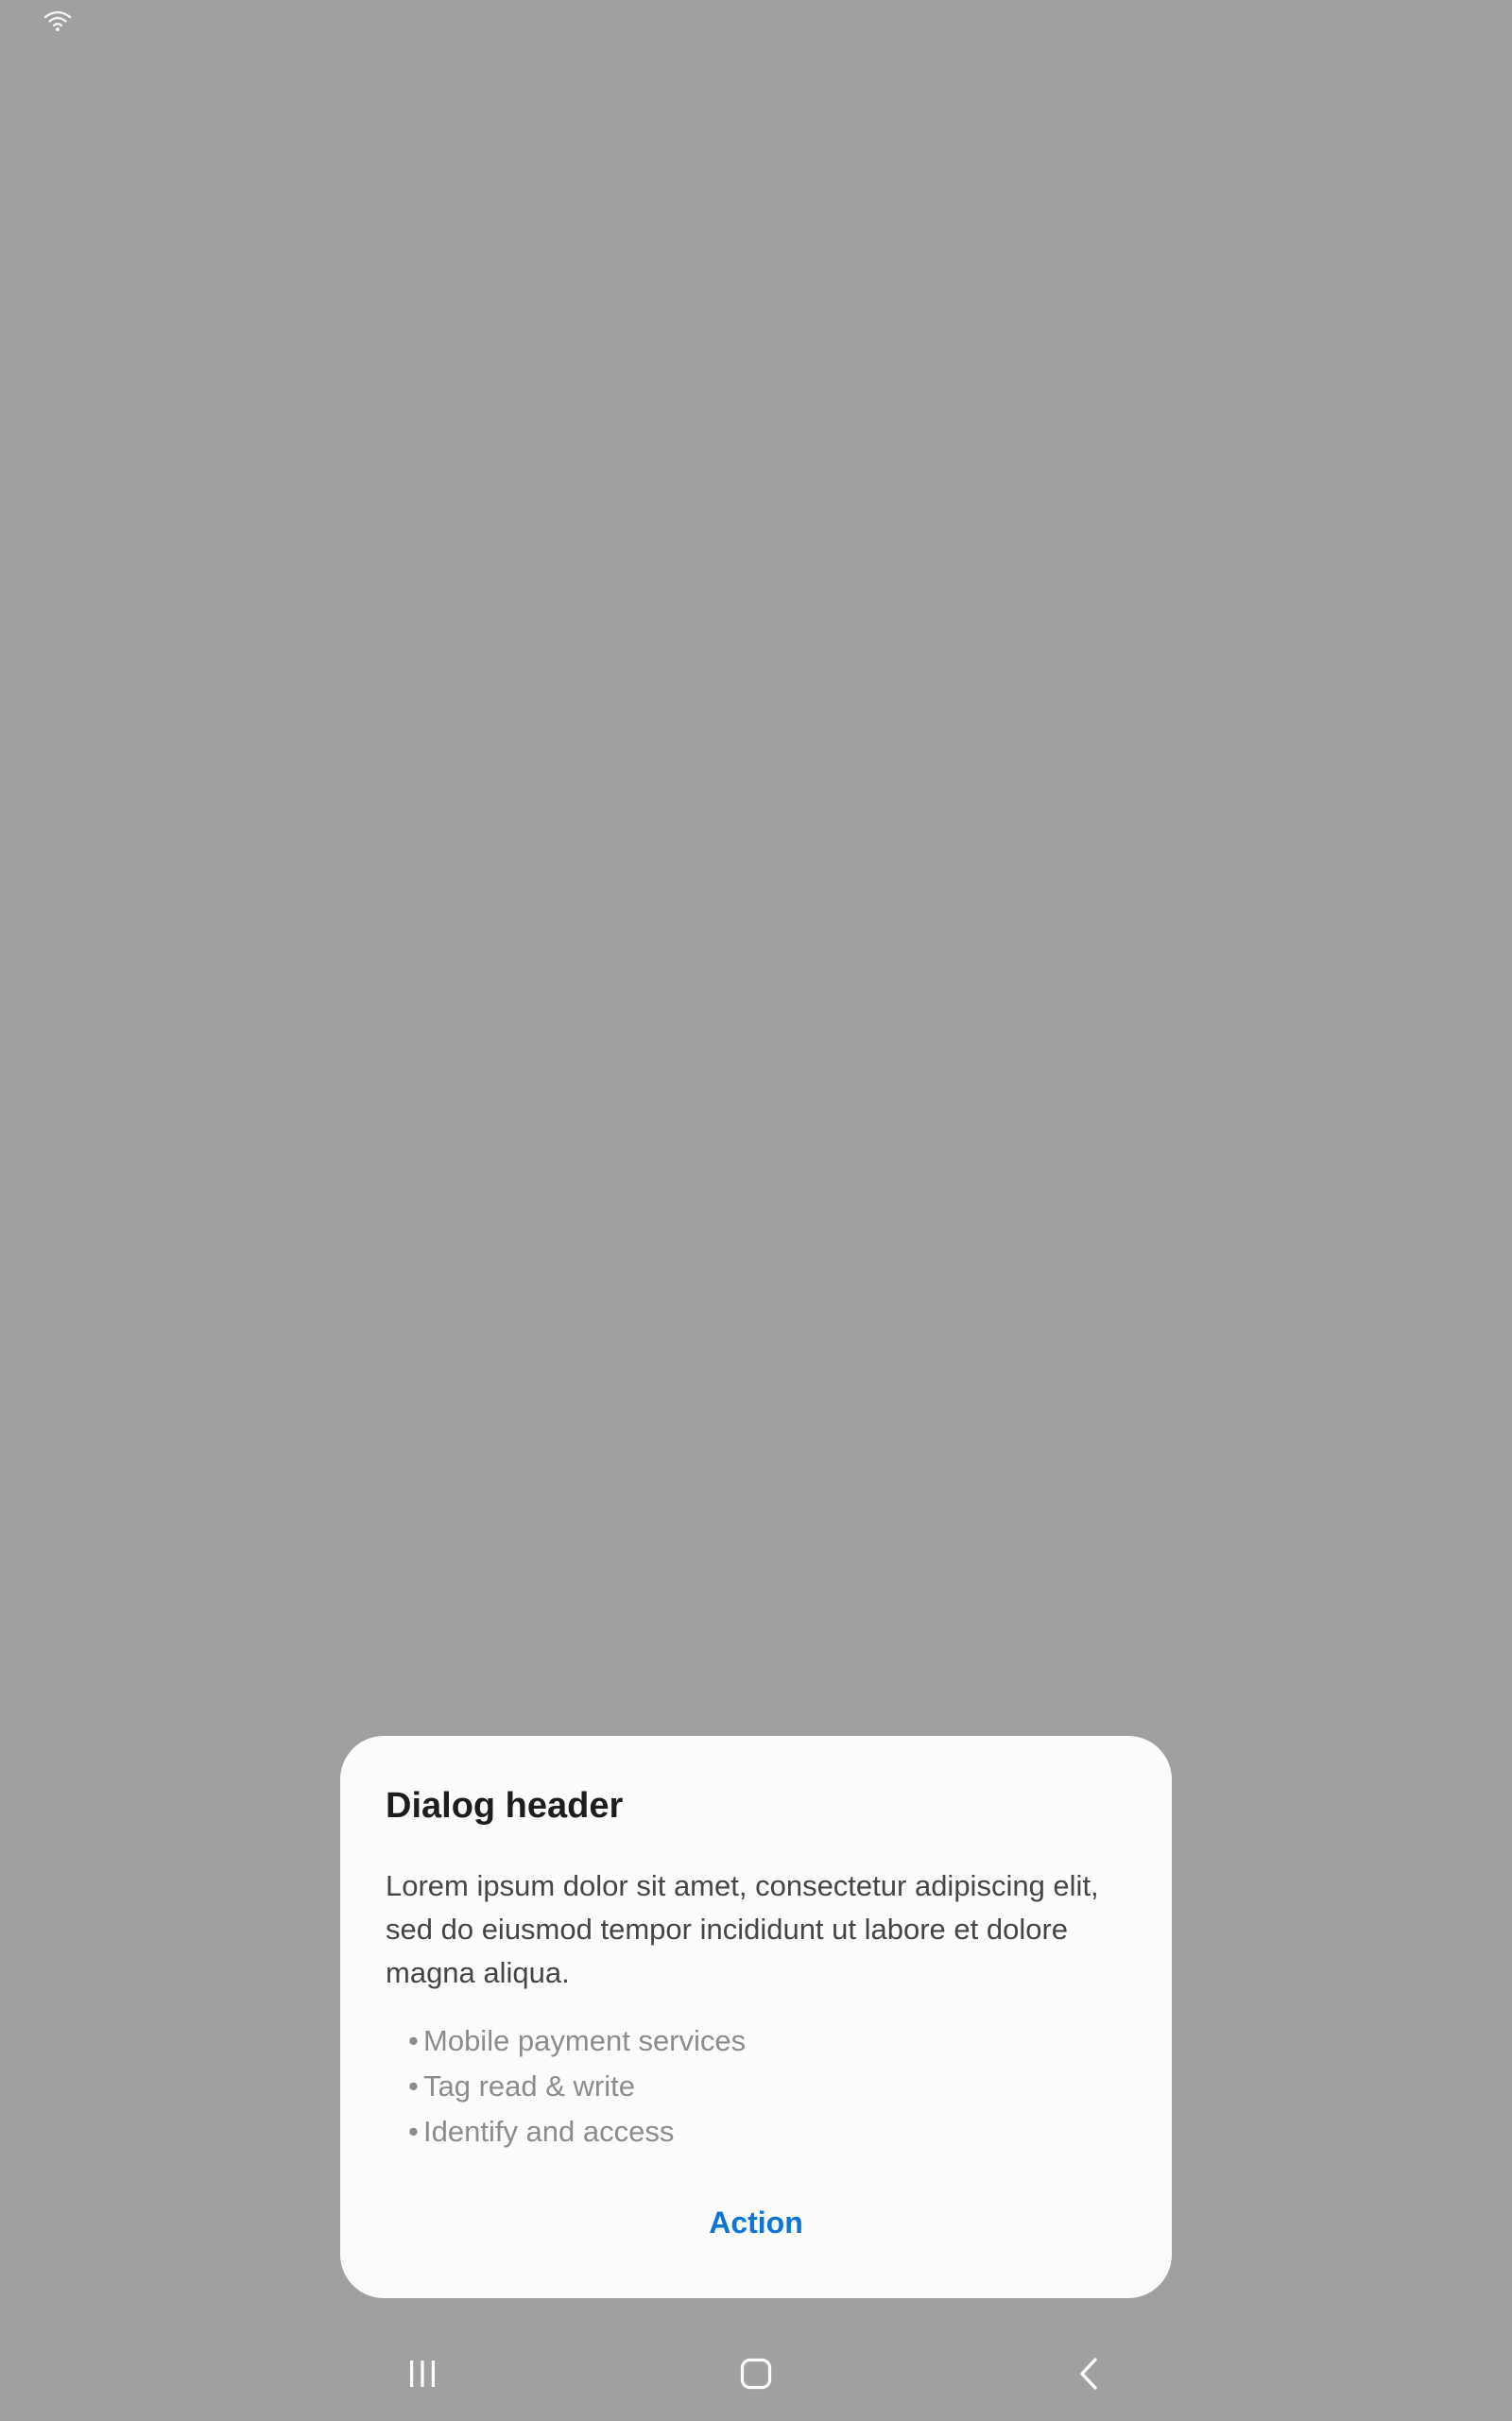 Image resolution: width=1512 pixels, height=2421 pixels. I want to click on list-item-label: Tag read & write, so click(529, 2086).